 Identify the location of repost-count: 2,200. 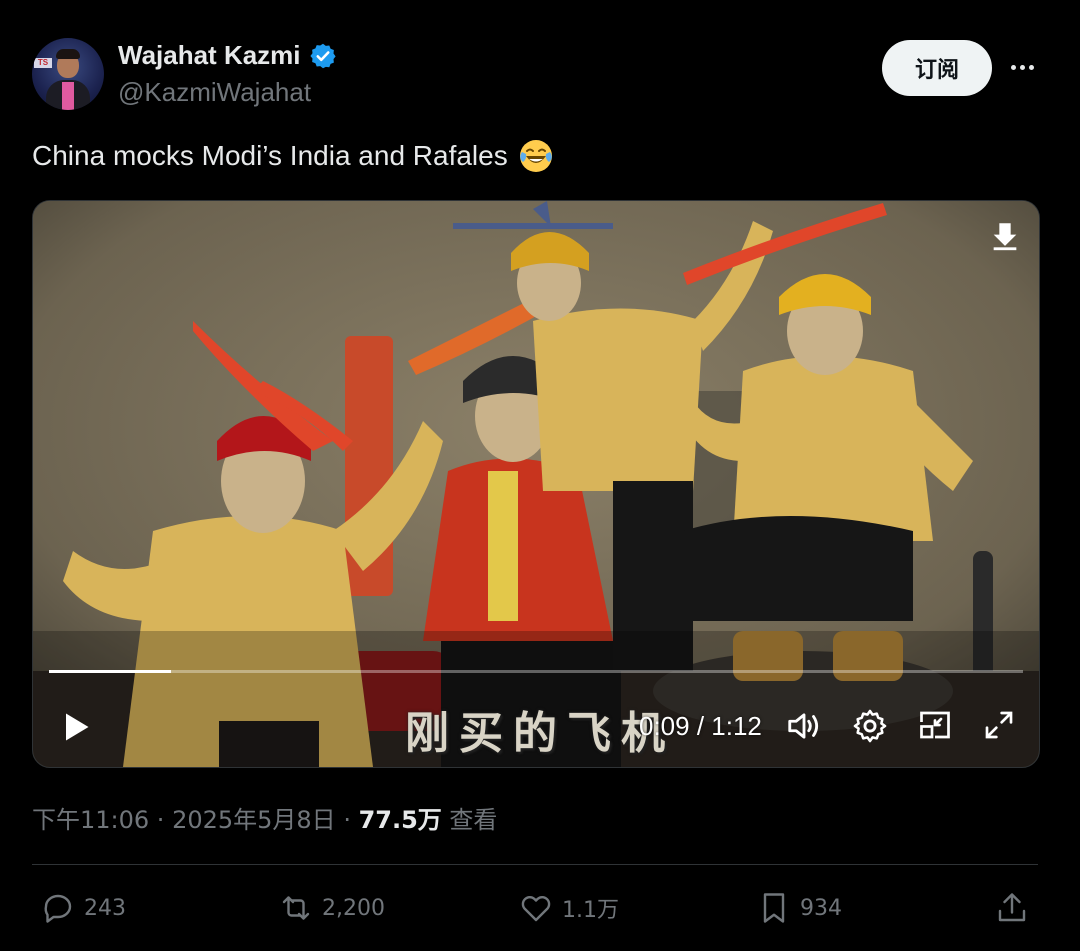
(353, 908).